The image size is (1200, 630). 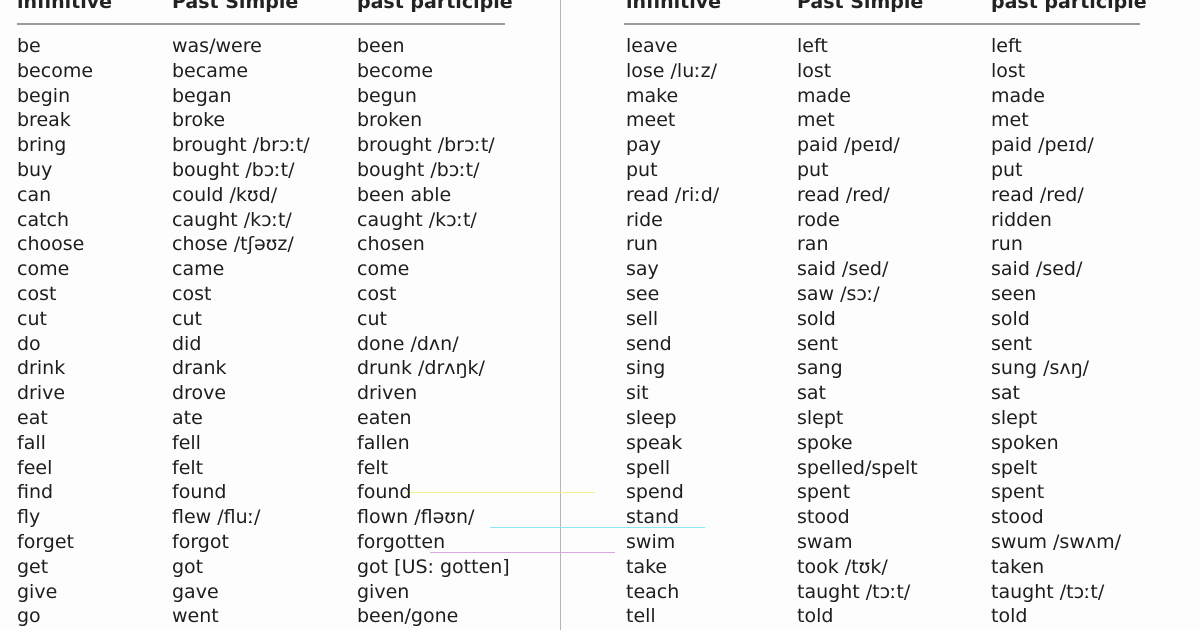 I want to click on verb-past-simple-cell: sent, so click(x=818, y=343).